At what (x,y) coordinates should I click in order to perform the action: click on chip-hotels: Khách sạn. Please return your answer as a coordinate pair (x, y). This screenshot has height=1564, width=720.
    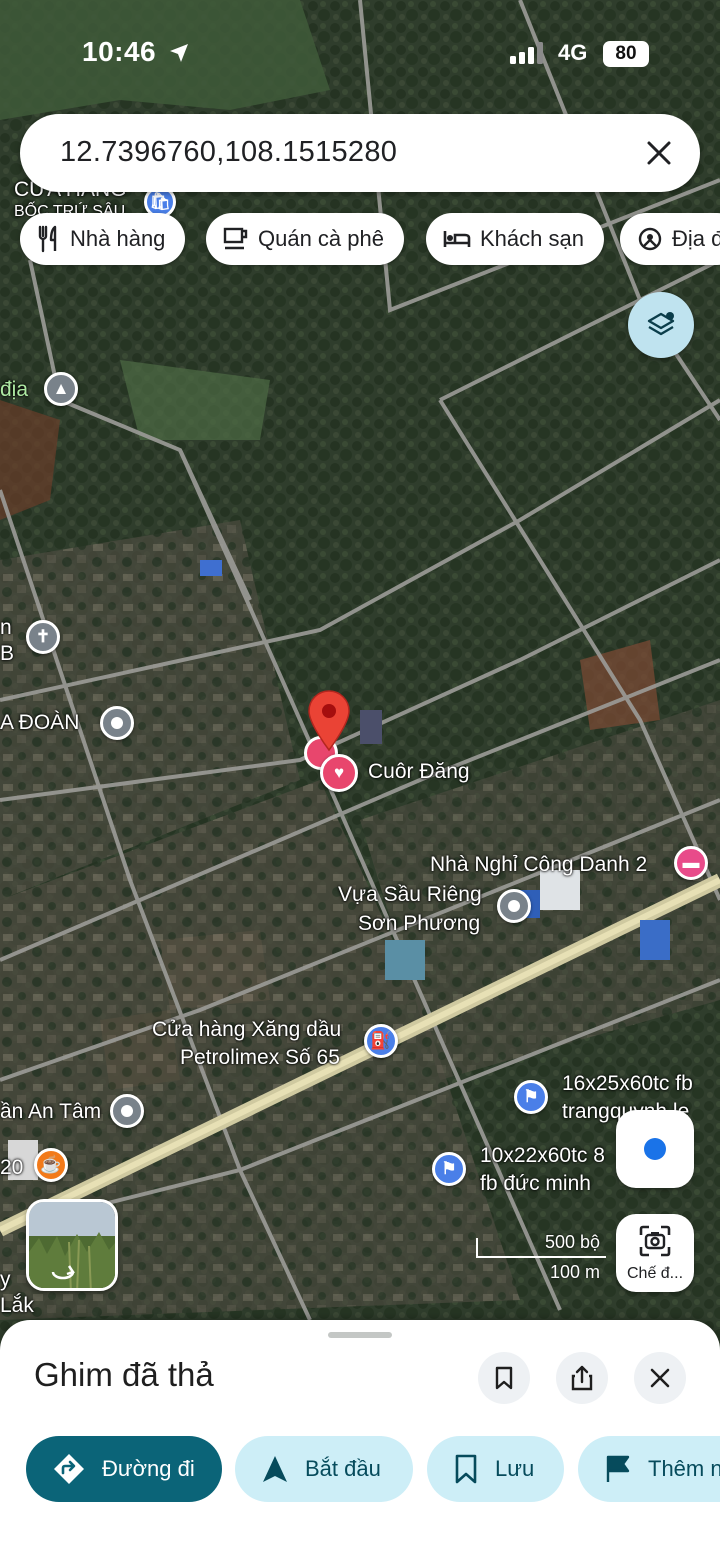
    Looking at the image, I should click on (515, 239).